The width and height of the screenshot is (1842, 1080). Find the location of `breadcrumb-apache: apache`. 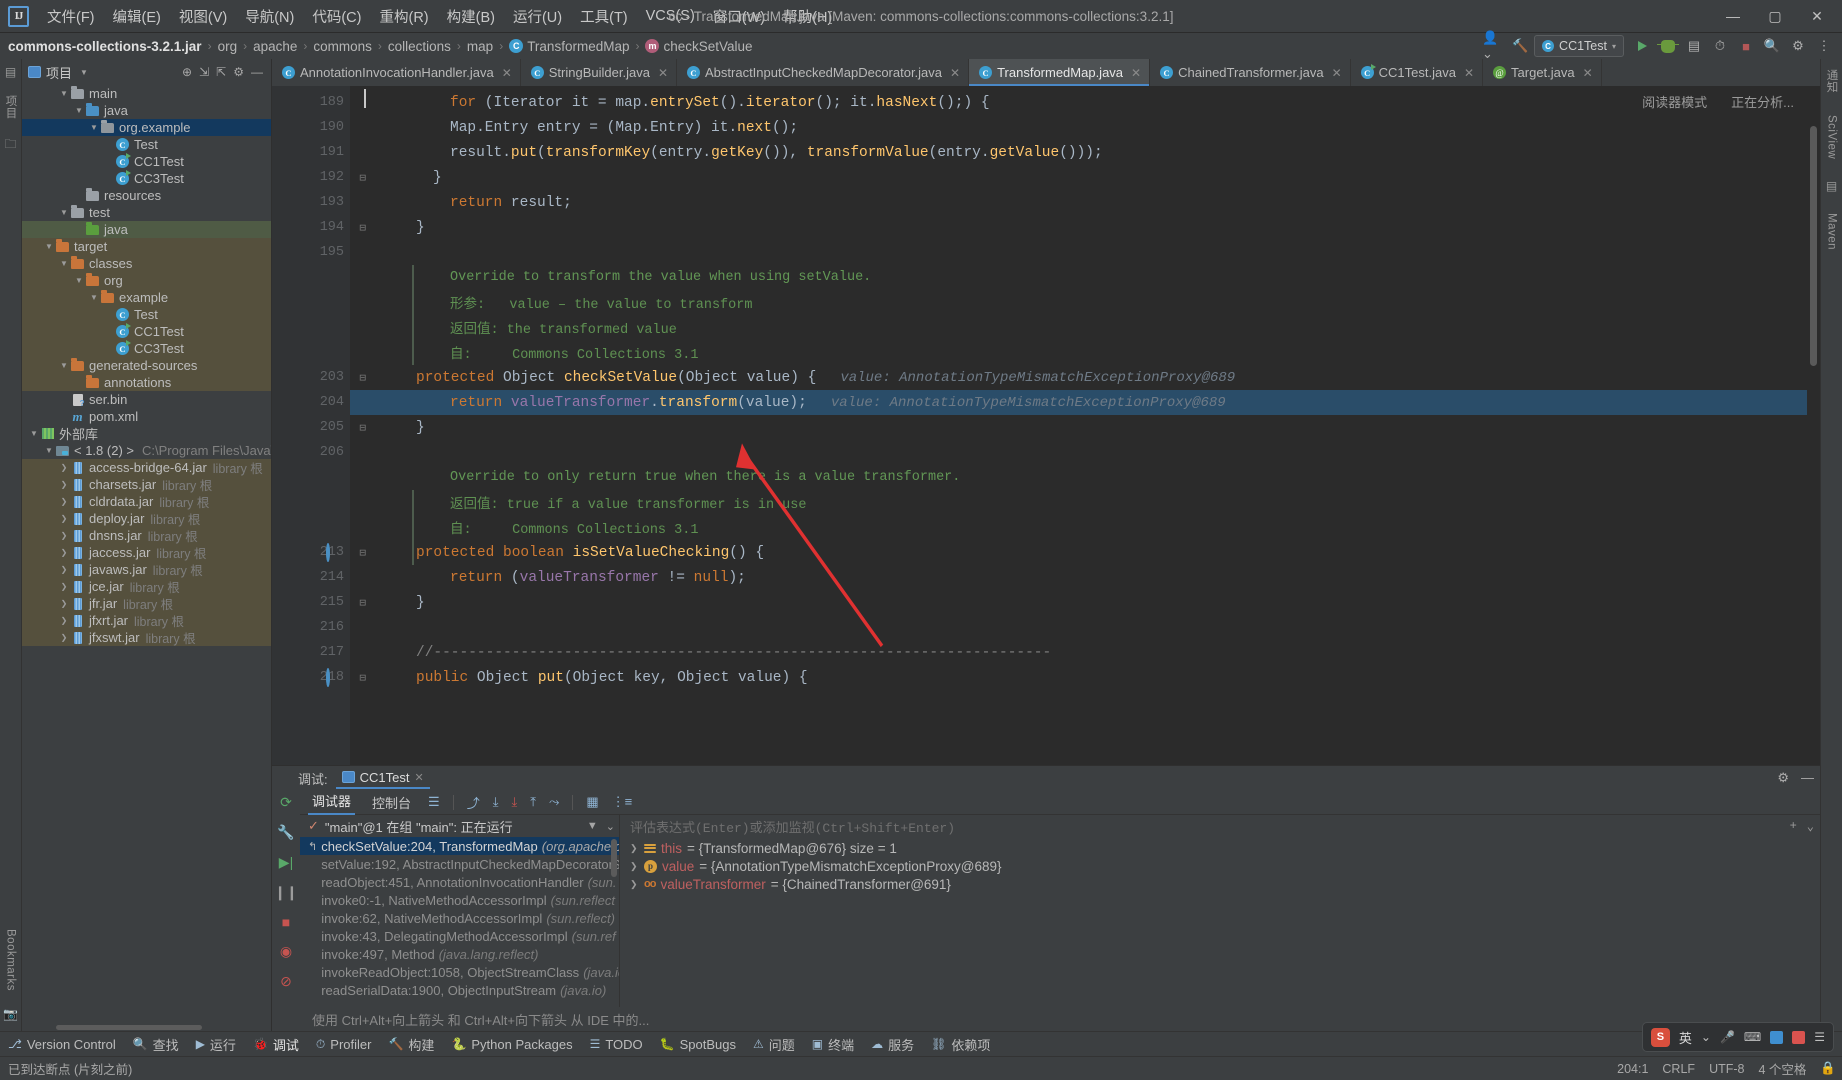

breadcrumb-apache: apache is located at coordinates (275, 46).